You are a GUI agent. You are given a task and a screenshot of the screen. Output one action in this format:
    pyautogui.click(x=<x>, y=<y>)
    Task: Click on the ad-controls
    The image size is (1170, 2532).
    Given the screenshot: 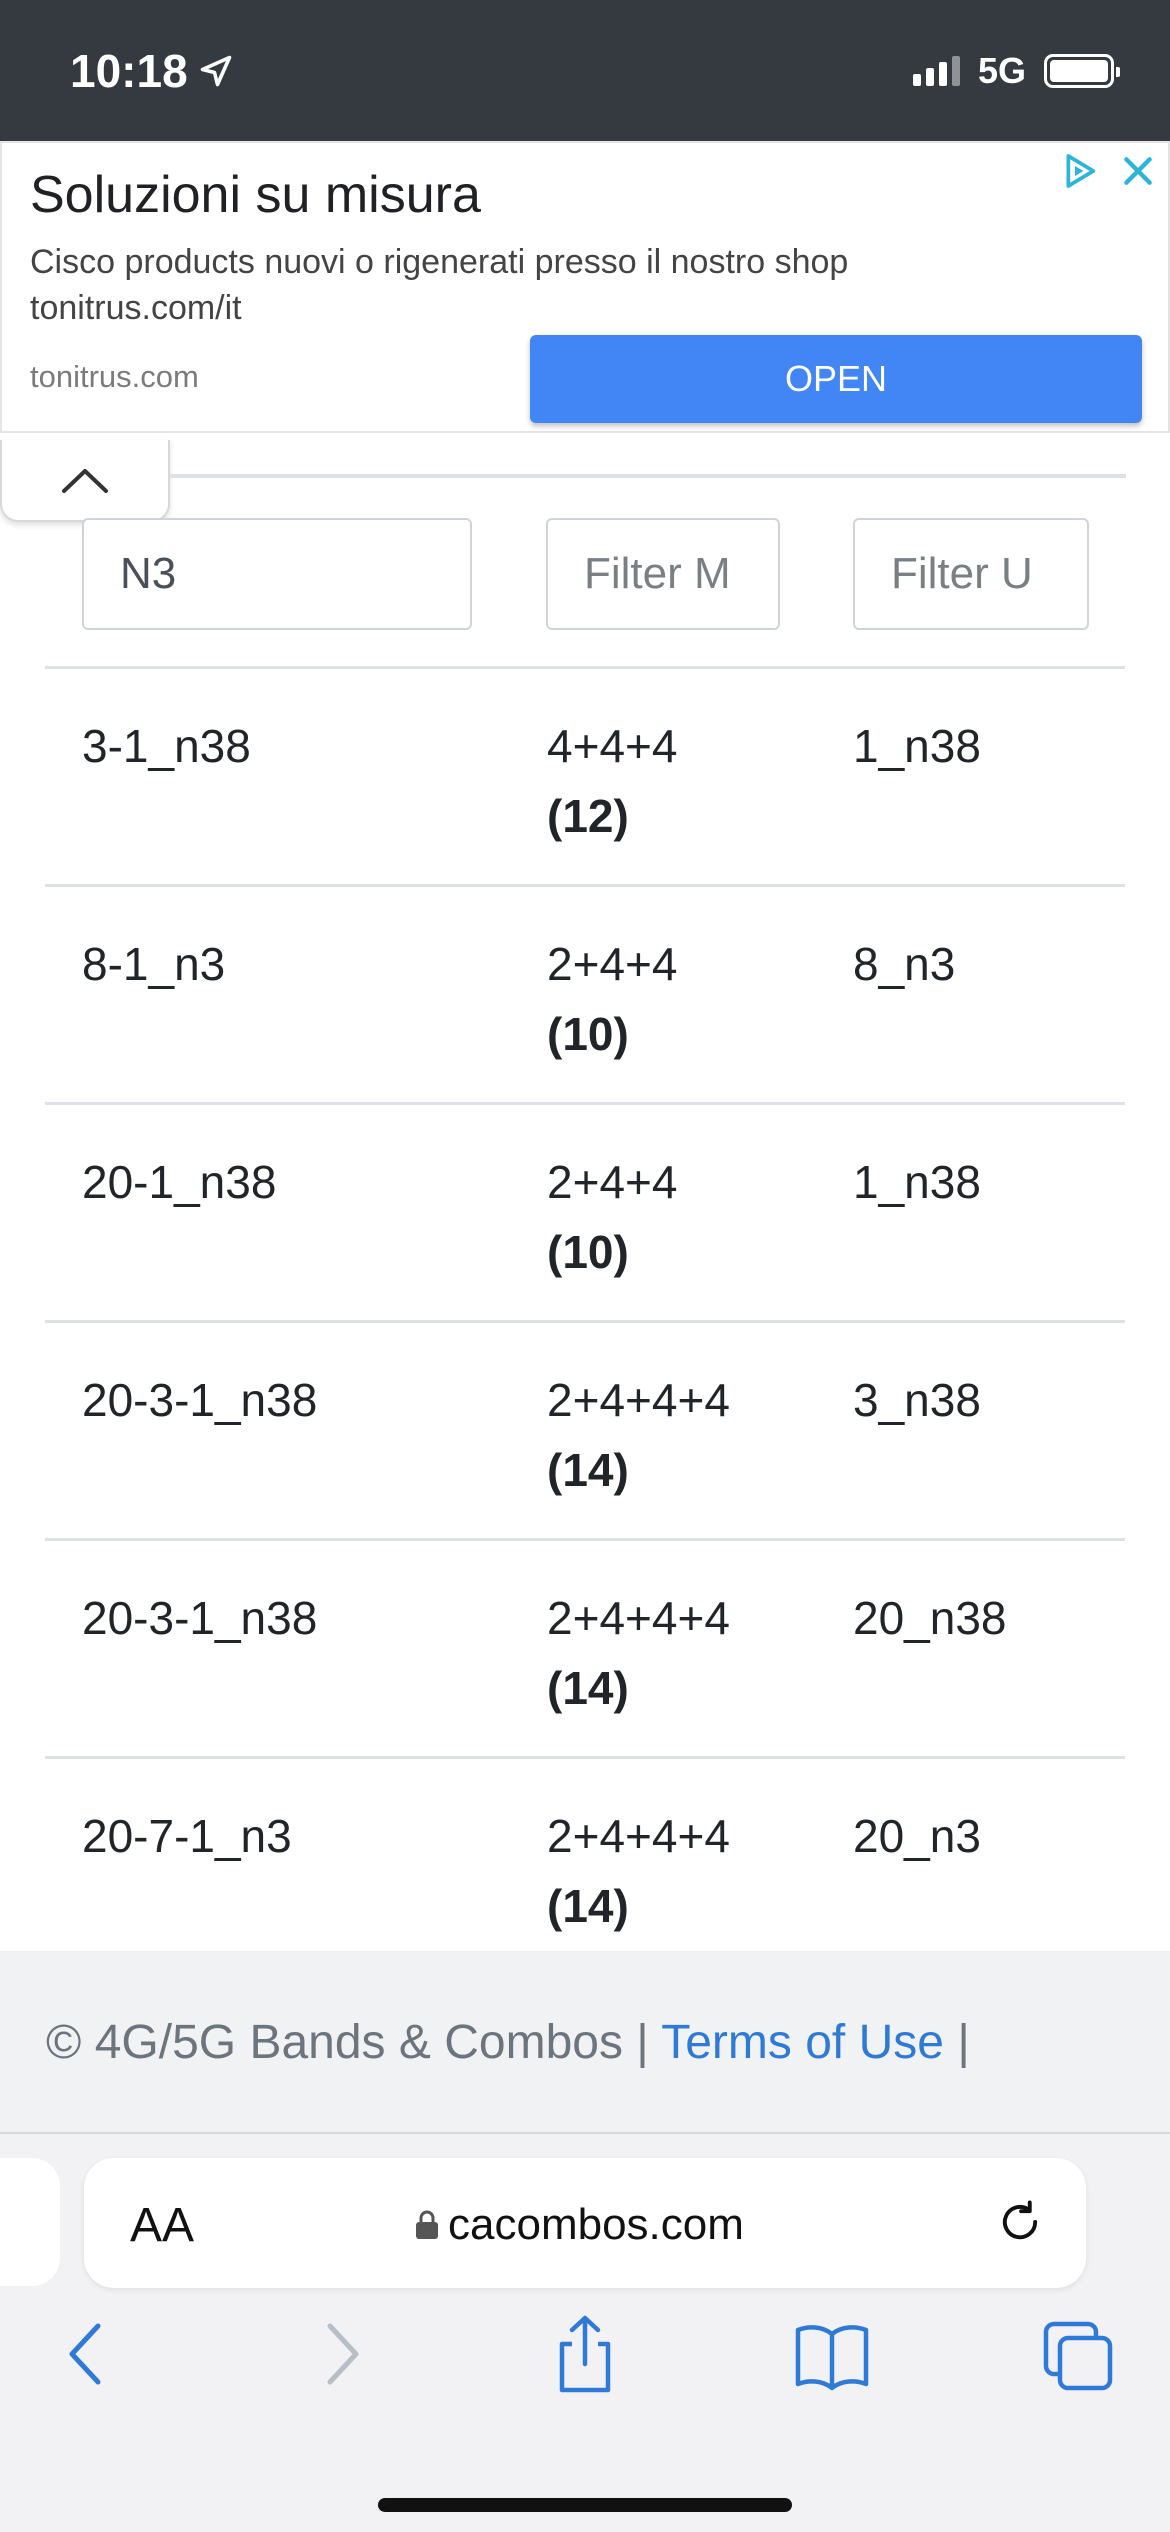 What is the action you would take?
    pyautogui.click(x=1109, y=171)
    